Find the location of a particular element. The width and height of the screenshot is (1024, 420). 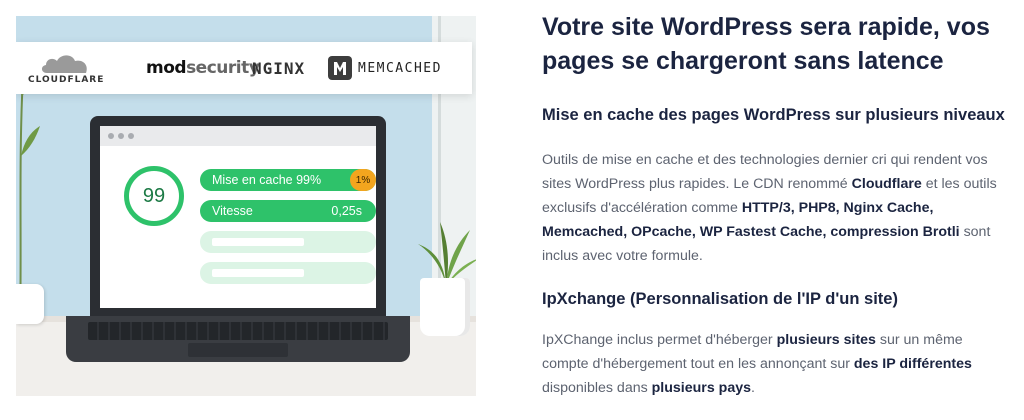

multiple-countries-highlight: plusieurs pays is located at coordinates (701, 388).